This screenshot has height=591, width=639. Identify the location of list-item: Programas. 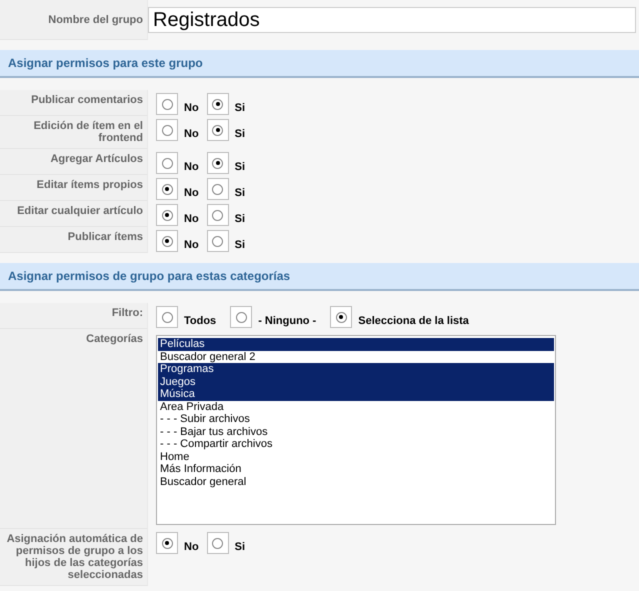
(356, 369).